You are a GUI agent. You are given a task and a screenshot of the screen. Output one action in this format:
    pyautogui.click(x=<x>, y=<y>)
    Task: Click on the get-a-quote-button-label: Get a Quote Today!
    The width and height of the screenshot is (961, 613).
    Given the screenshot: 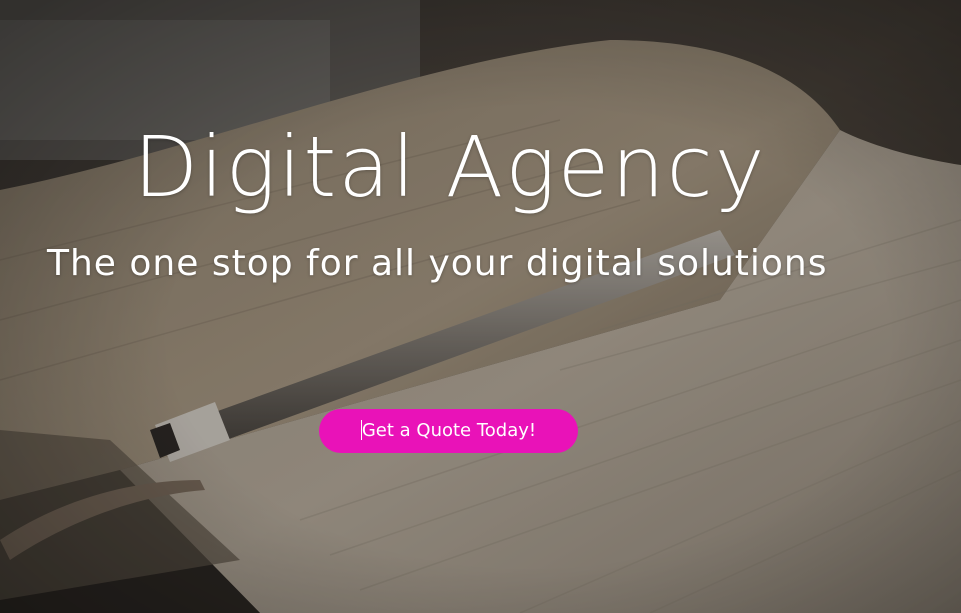 What is the action you would take?
    pyautogui.click(x=449, y=430)
    